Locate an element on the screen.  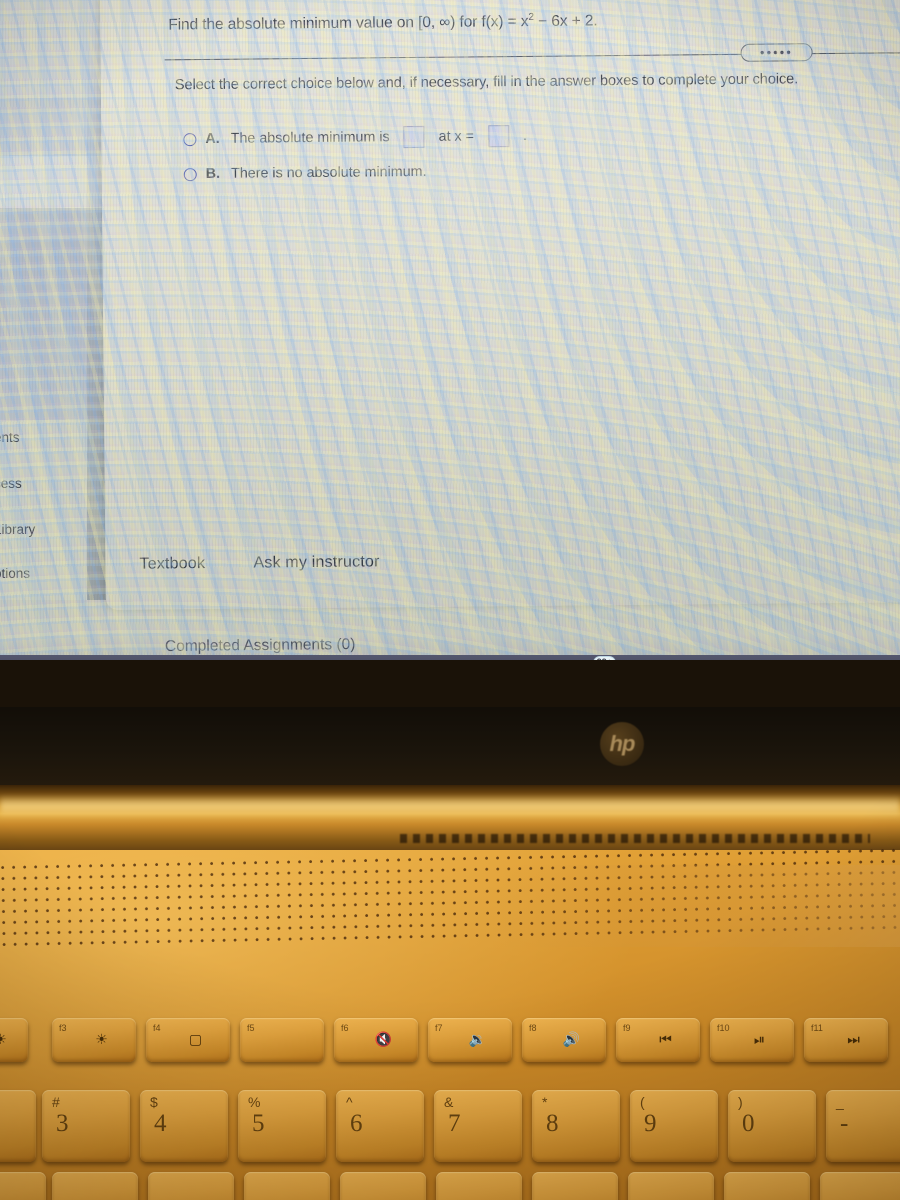
mute-key-glyph: 🔇 is located at coordinates (384, 1039).